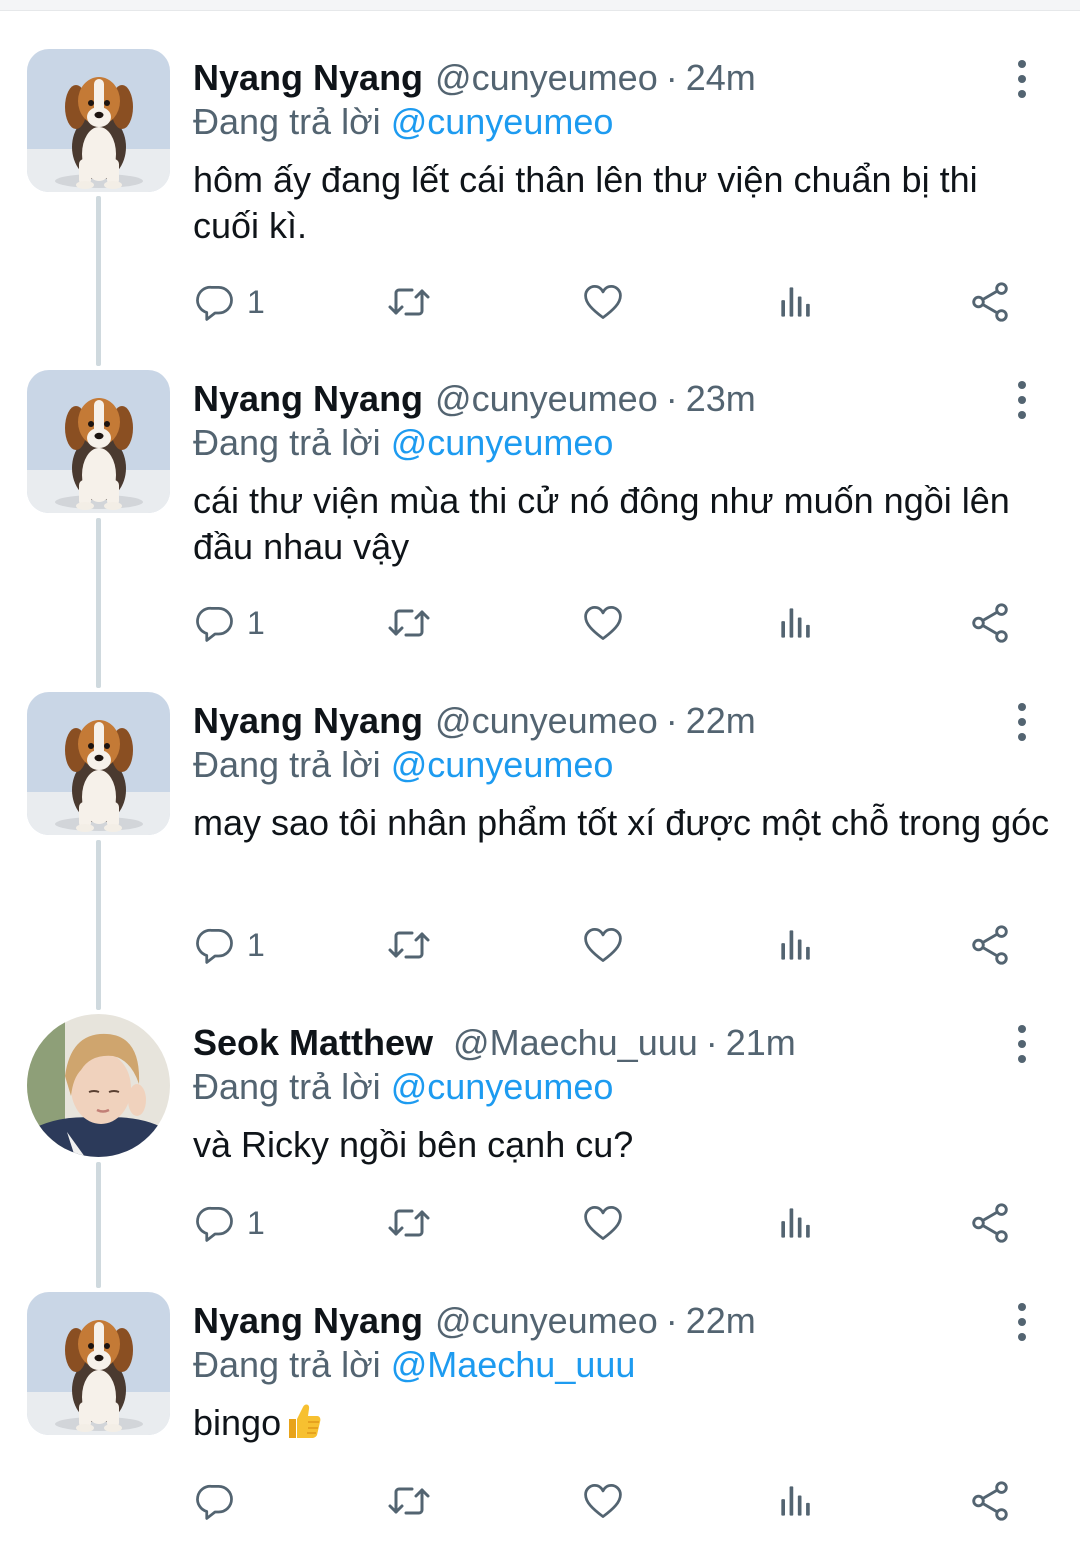 This screenshot has width=1080, height=1545. What do you see at coordinates (575, 1043) in the screenshot?
I see `user-handle: @Maechu_uuu` at bounding box center [575, 1043].